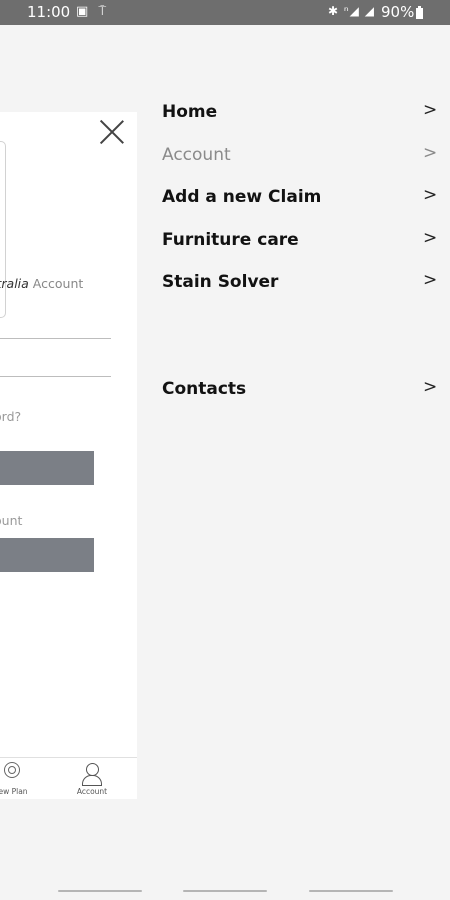  I want to click on forgot-password-link: ord?, so click(10, 416).